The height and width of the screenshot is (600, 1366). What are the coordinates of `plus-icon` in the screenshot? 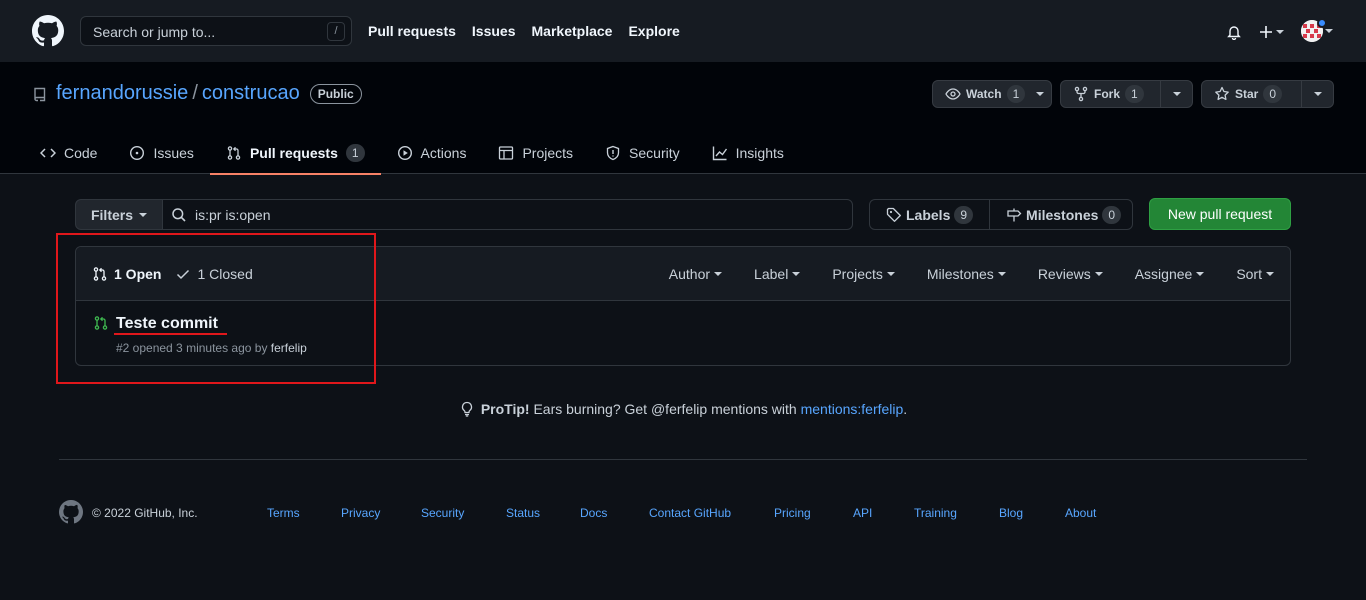 It's located at (1266, 32).